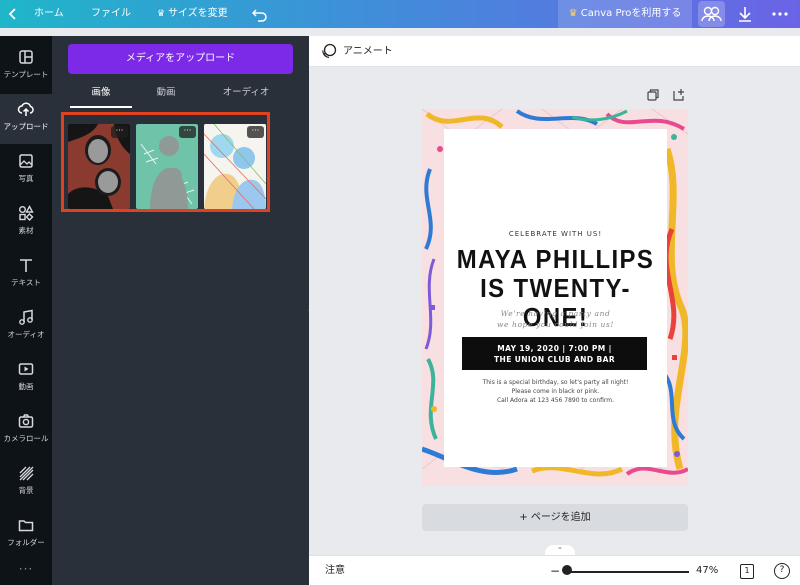 This screenshot has height=585, width=800. Describe the element at coordinates (26, 275) in the screenshot. I see `rail-item-text: テキスト` at that location.